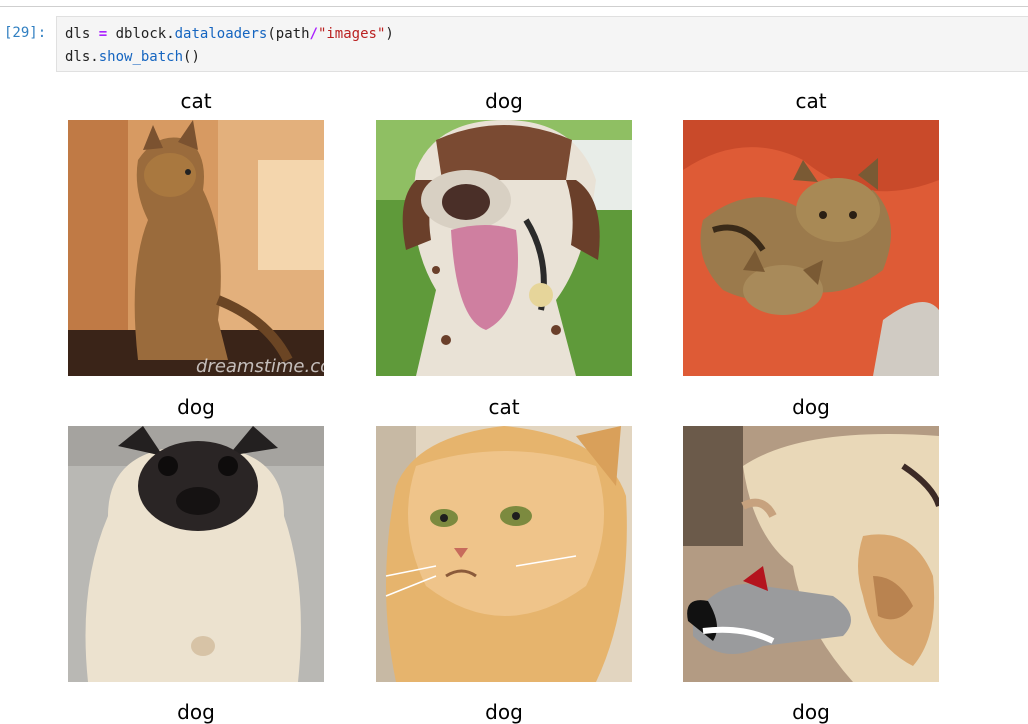 The image size is (1028, 724). What do you see at coordinates (196, 407) in the screenshot?
I see `batch-label-4: dog` at bounding box center [196, 407].